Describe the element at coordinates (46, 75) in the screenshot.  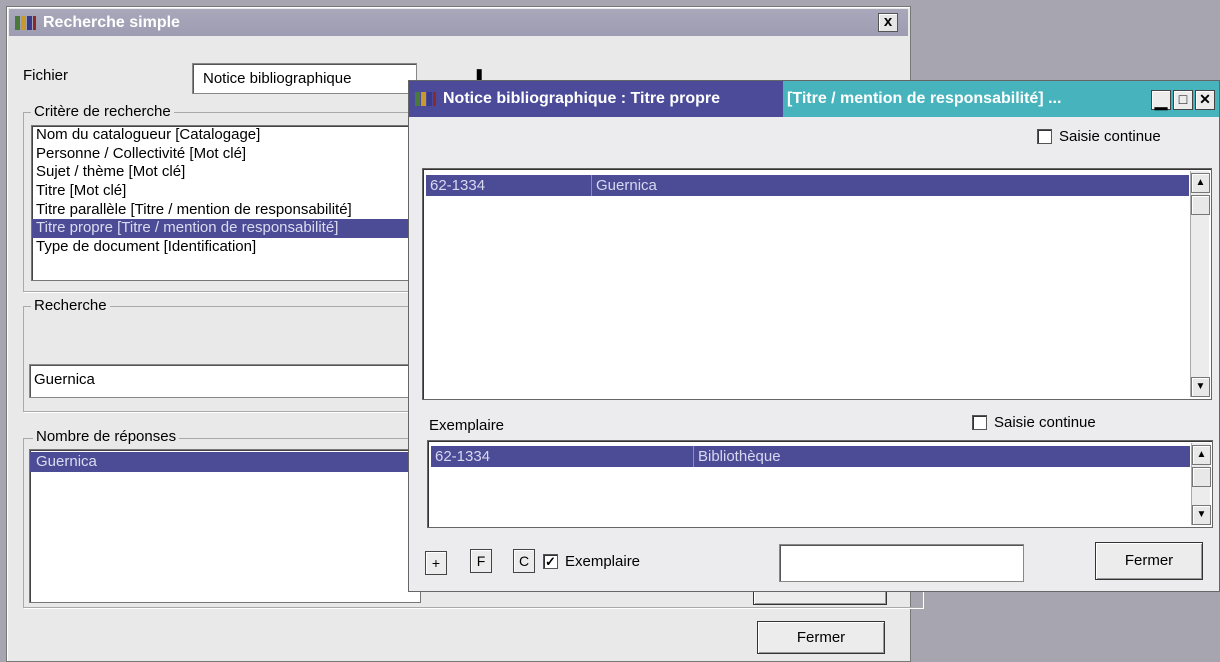
I see `fichier-label: Fichier` at that location.